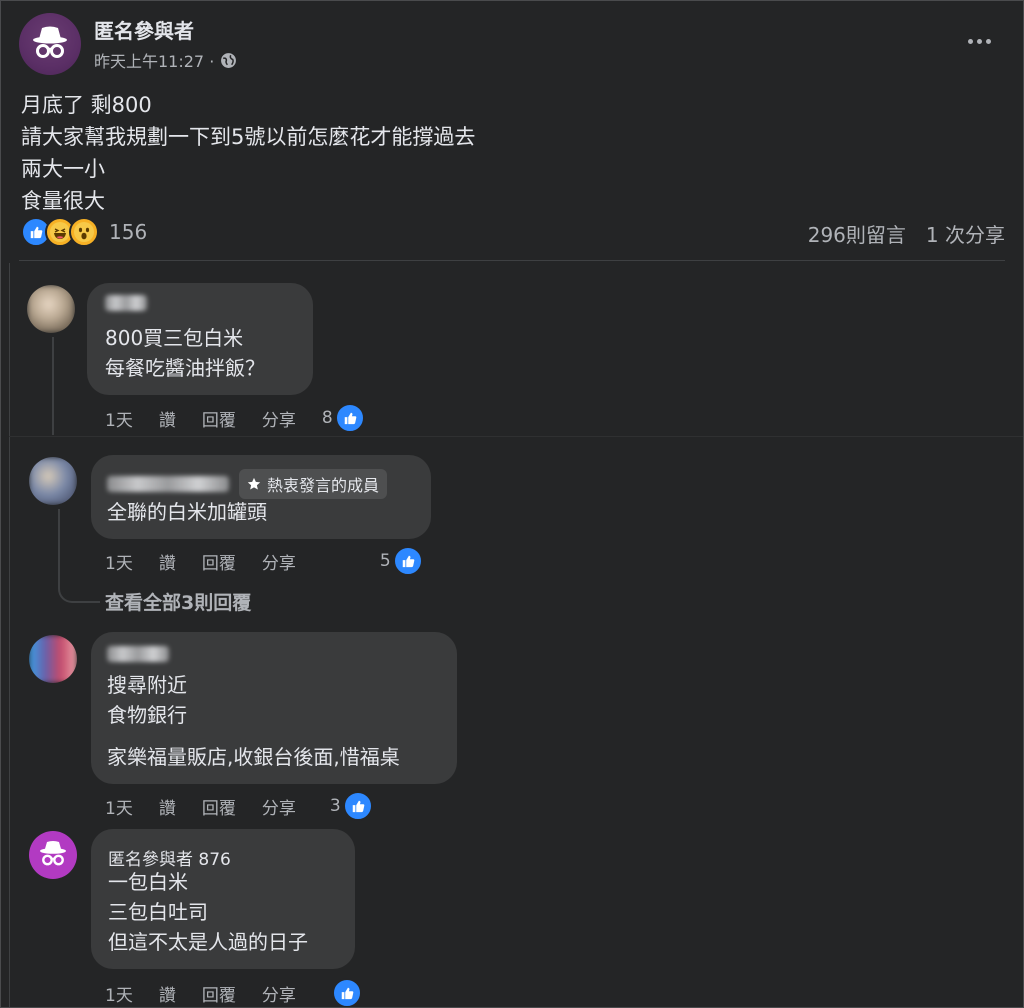 This screenshot has height=1008, width=1024. I want to click on comment-bubble: 搜尋附近 食物銀行 家樂福量販店,收銀台後面,惜福桌, so click(274, 708).